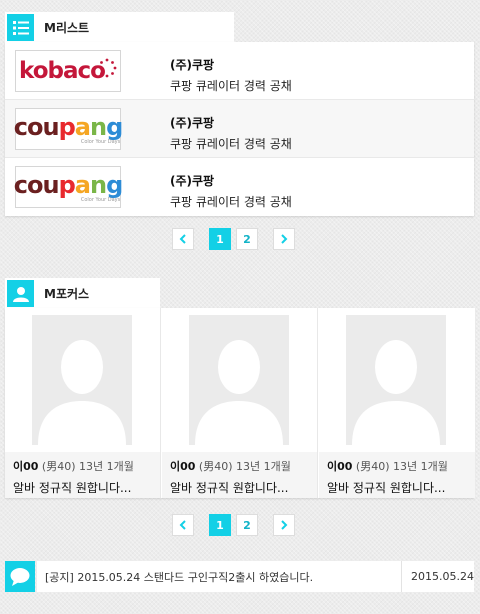 The height and width of the screenshot is (614, 480). I want to click on kobaco-logo-text: kobaco, so click(62, 71).